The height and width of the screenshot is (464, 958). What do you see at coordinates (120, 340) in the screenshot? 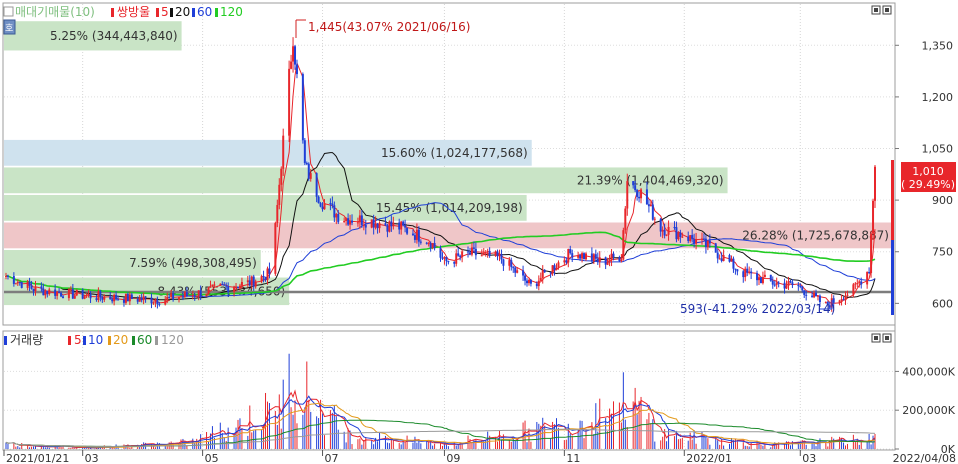
I see `volume-legend-ma20: 20` at bounding box center [120, 340].